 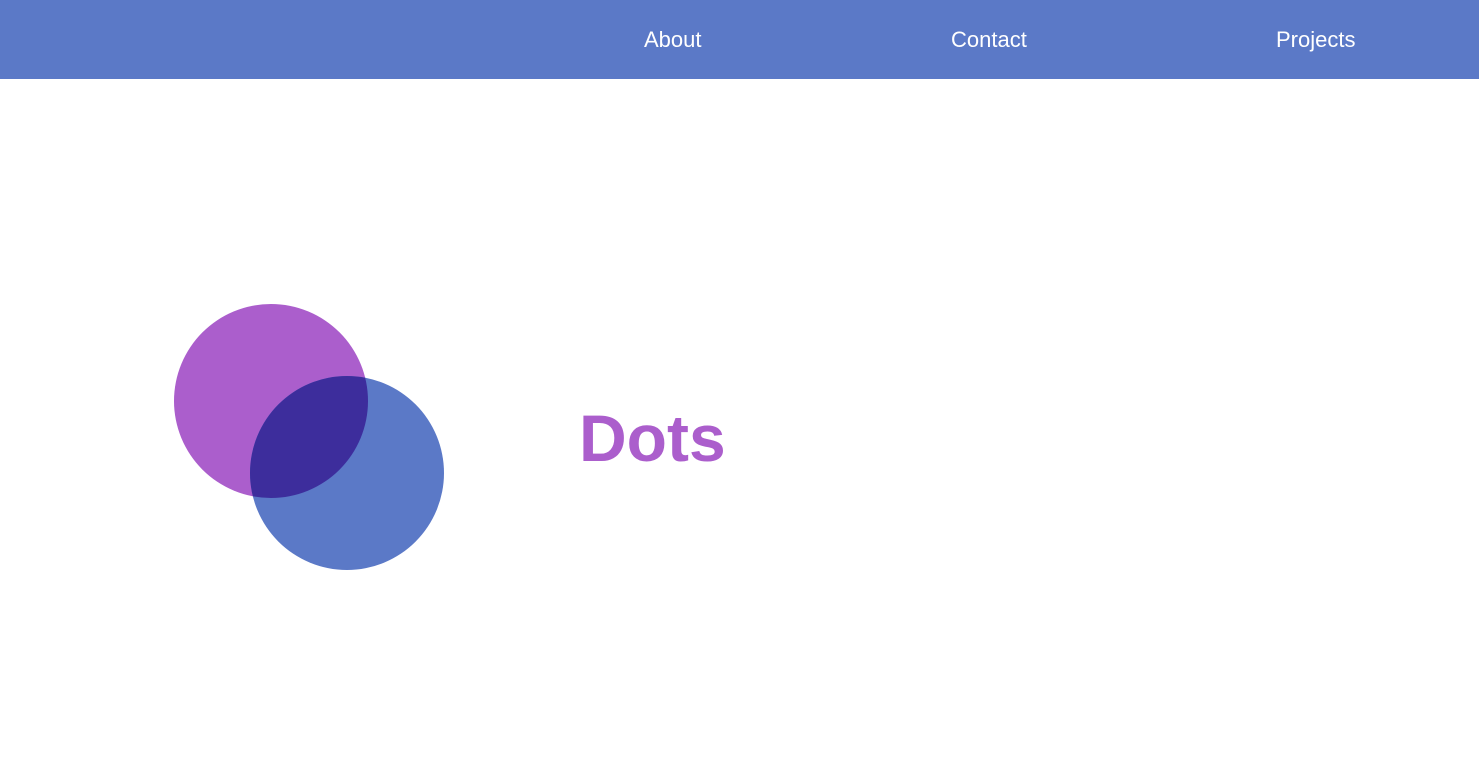 What do you see at coordinates (673, 39) in the screenshot?
I see `nav-link-about: About` at bounding box center [673, 39].